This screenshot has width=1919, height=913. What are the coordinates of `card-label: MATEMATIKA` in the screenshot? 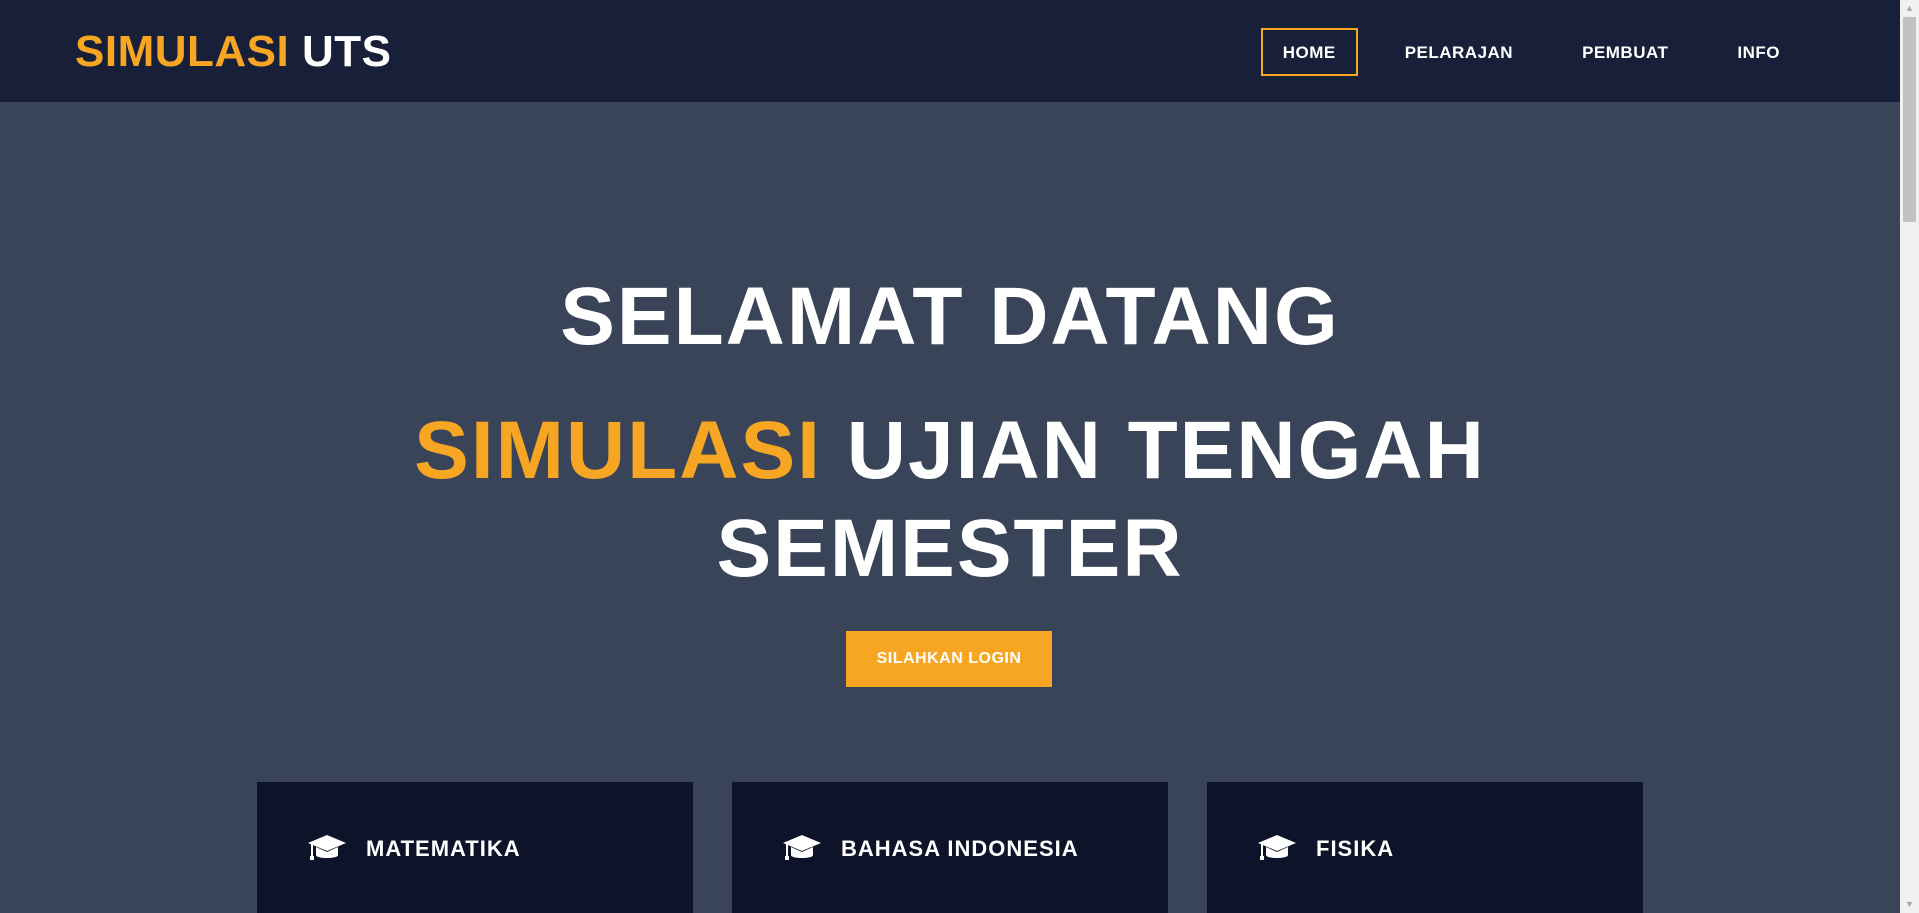 It's located at (443, 848).